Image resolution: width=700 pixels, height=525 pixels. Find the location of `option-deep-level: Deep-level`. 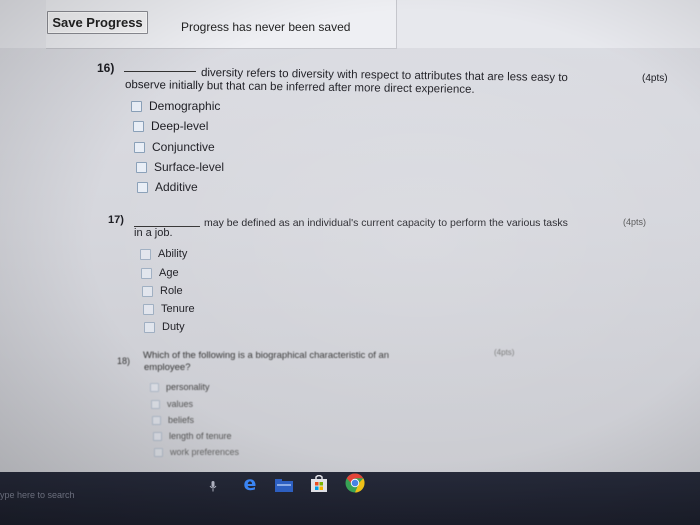

option-deep-level: Deep-level is located at coordinates (170, 126).